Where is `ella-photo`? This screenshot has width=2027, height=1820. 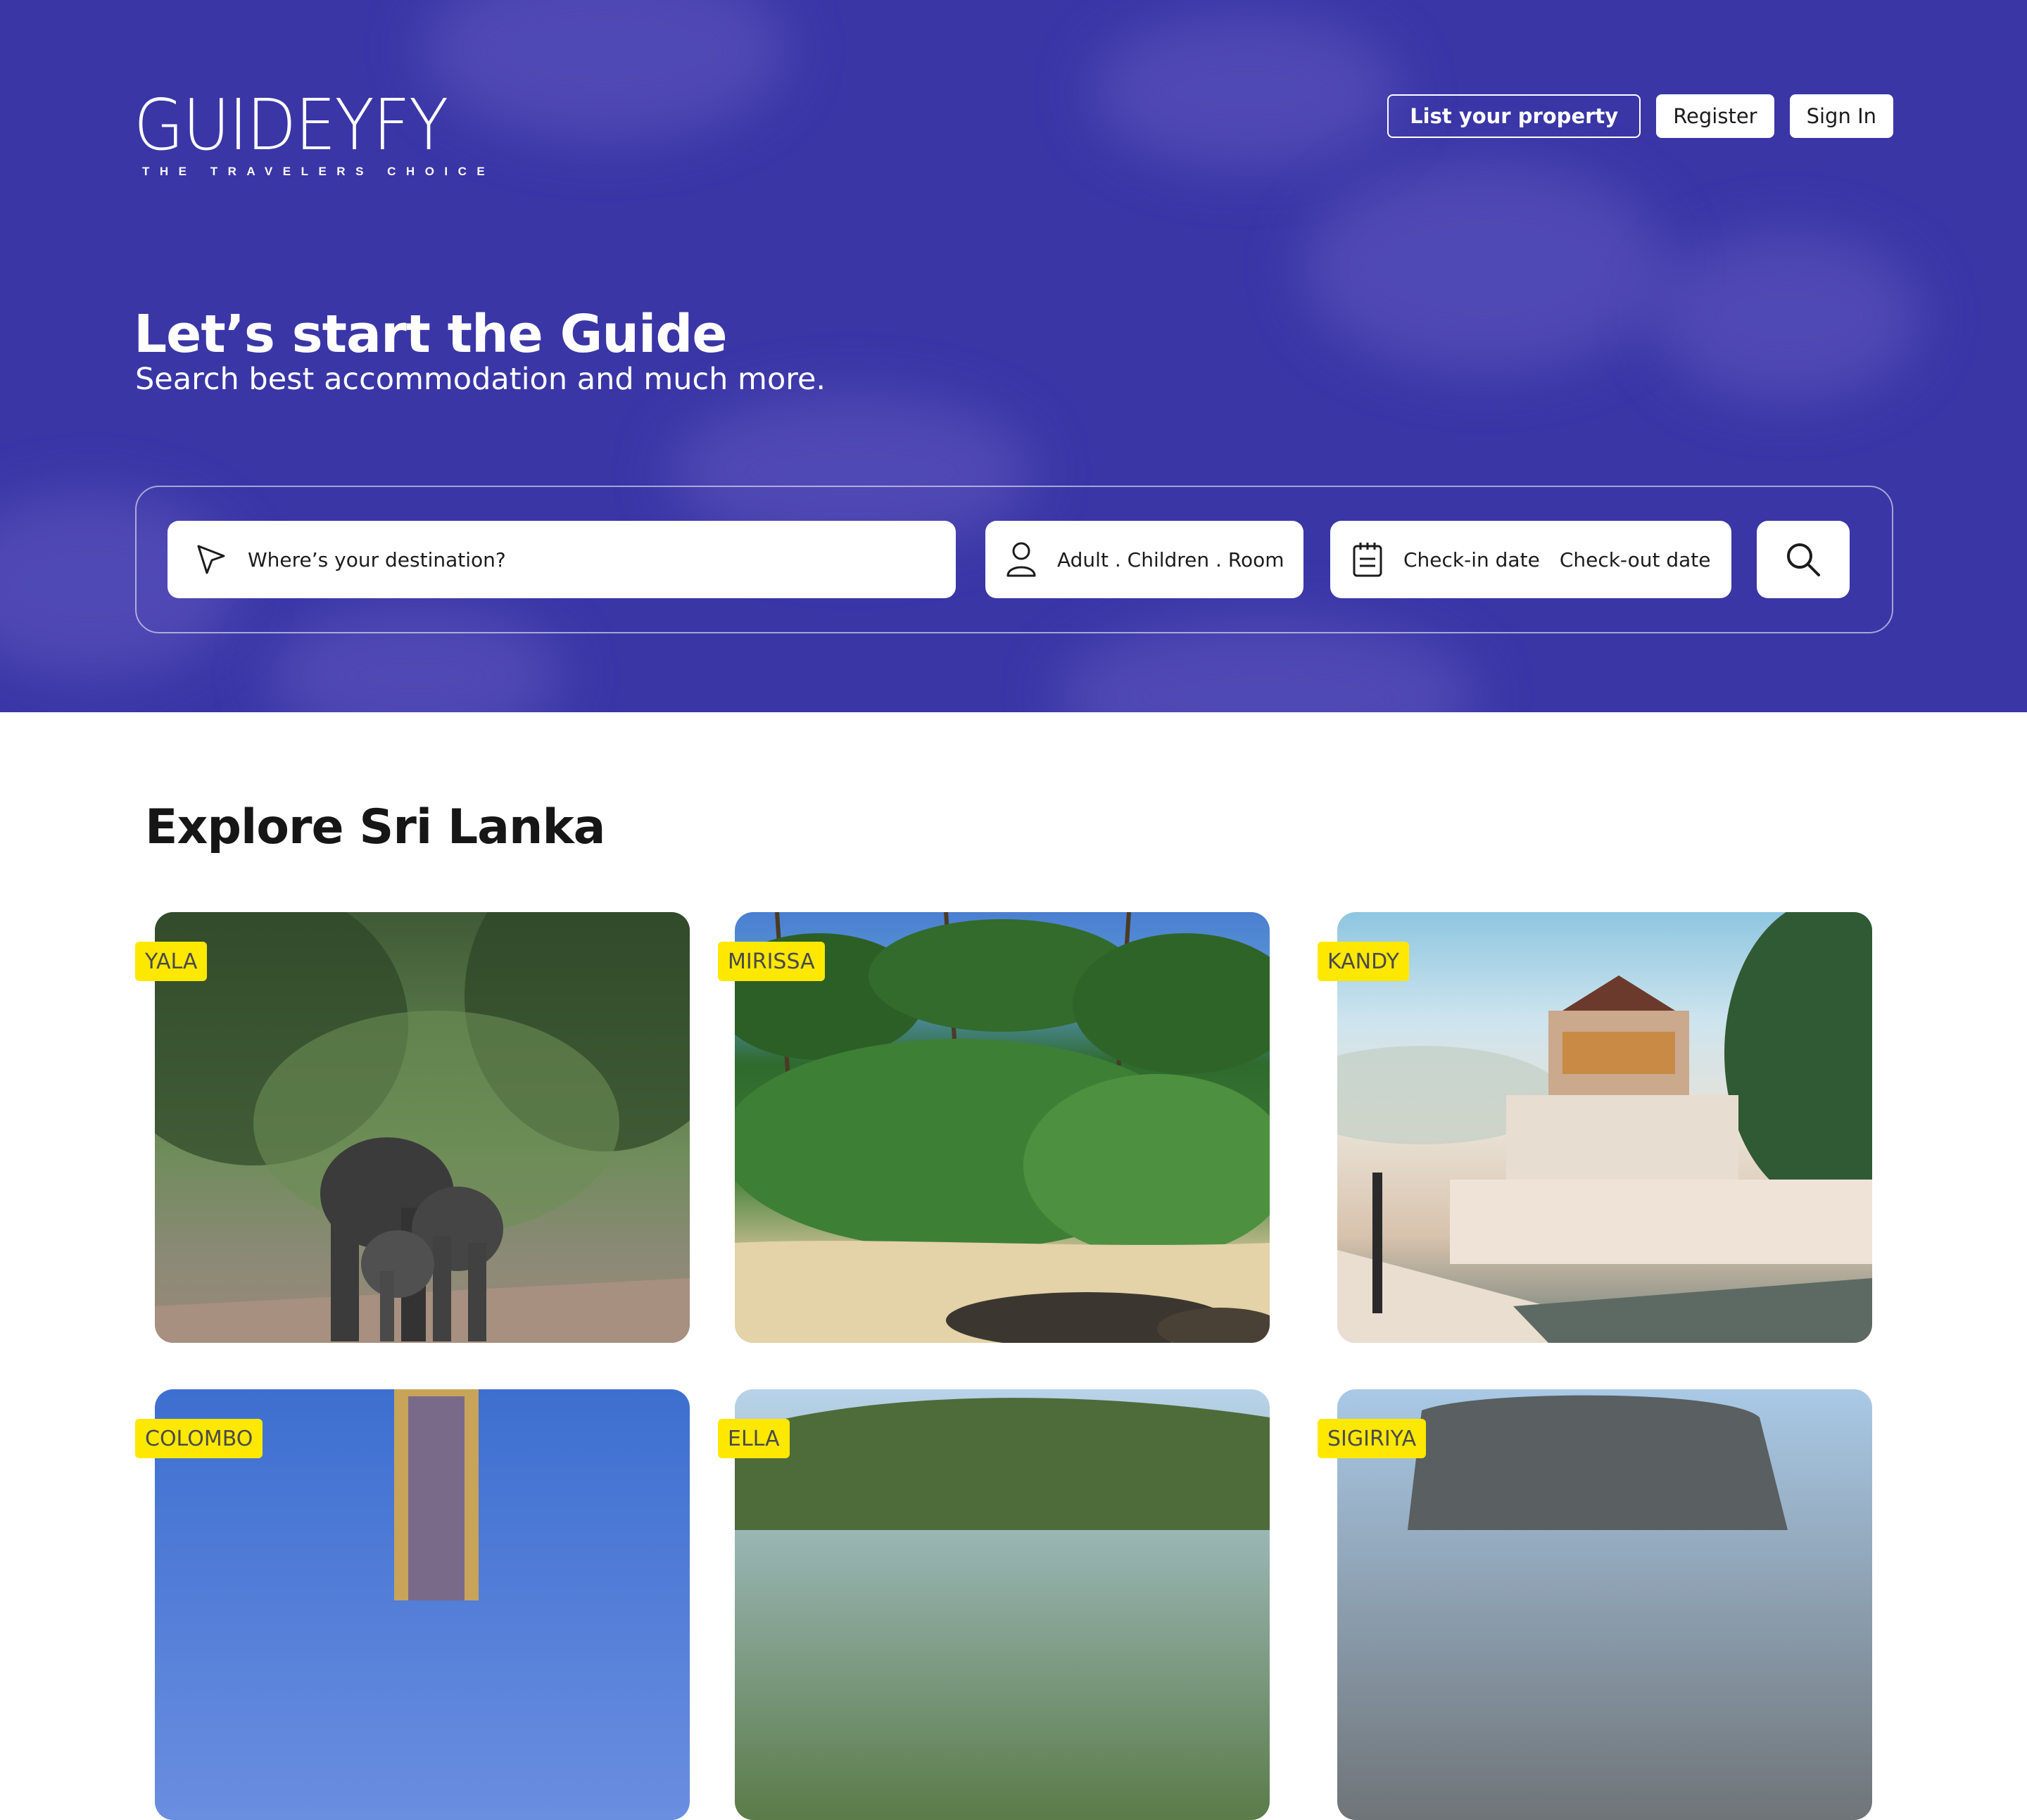 ella-photo is located at coordinates (1002, 1464).